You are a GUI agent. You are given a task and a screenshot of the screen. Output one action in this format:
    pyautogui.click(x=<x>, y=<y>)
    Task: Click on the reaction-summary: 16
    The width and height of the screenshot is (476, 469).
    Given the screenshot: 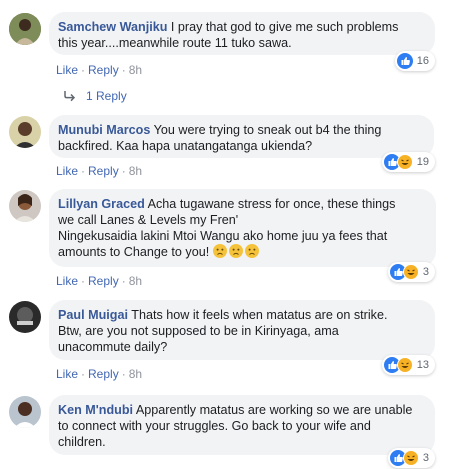 What is the action you would take?
    pyautogui.click(x=414, y=61)
    